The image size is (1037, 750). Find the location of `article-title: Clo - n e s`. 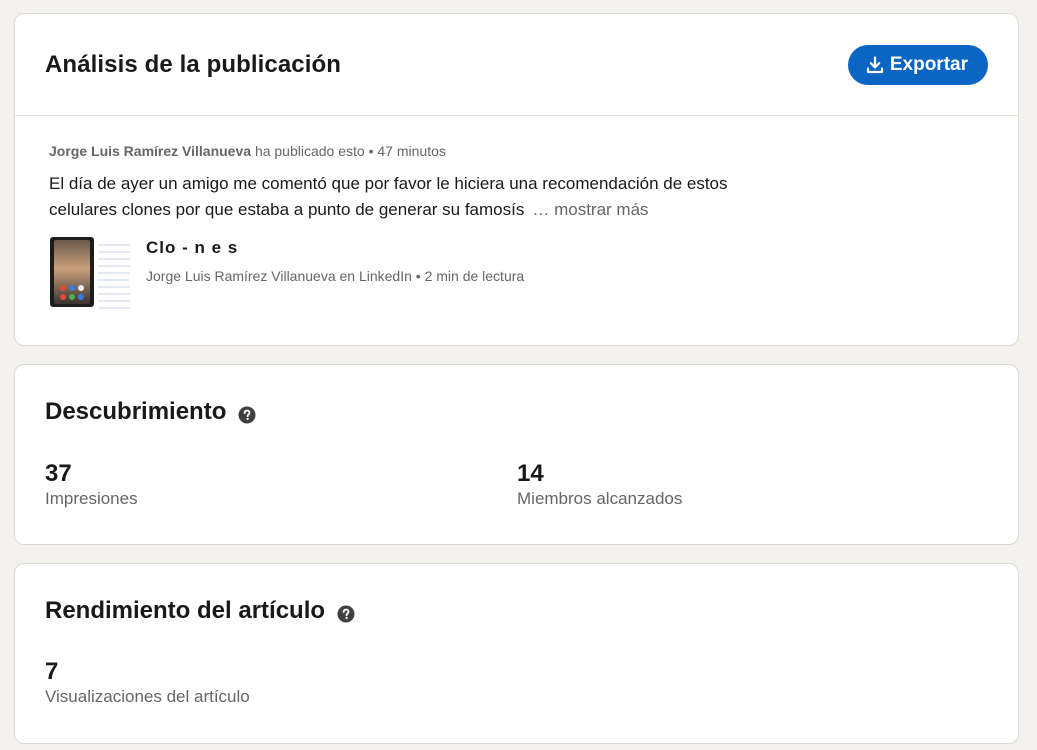

article-title: Clo - n e s is located at coordinates (192, 248).